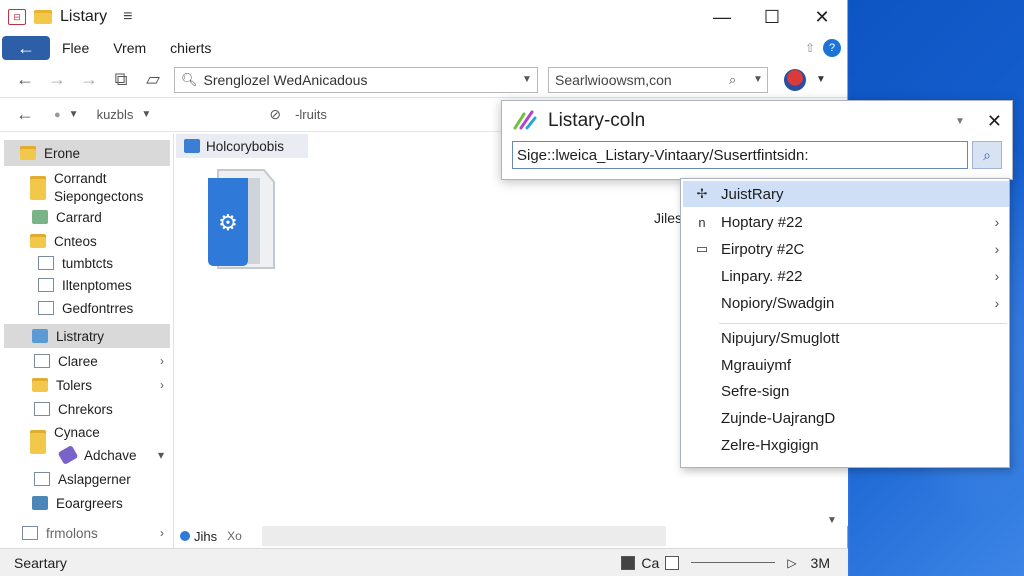  What do you see at coordinates (87, 184) in the screenshot?
I see `sidebar-item: Corrandt` at bounding box center [87, 184].